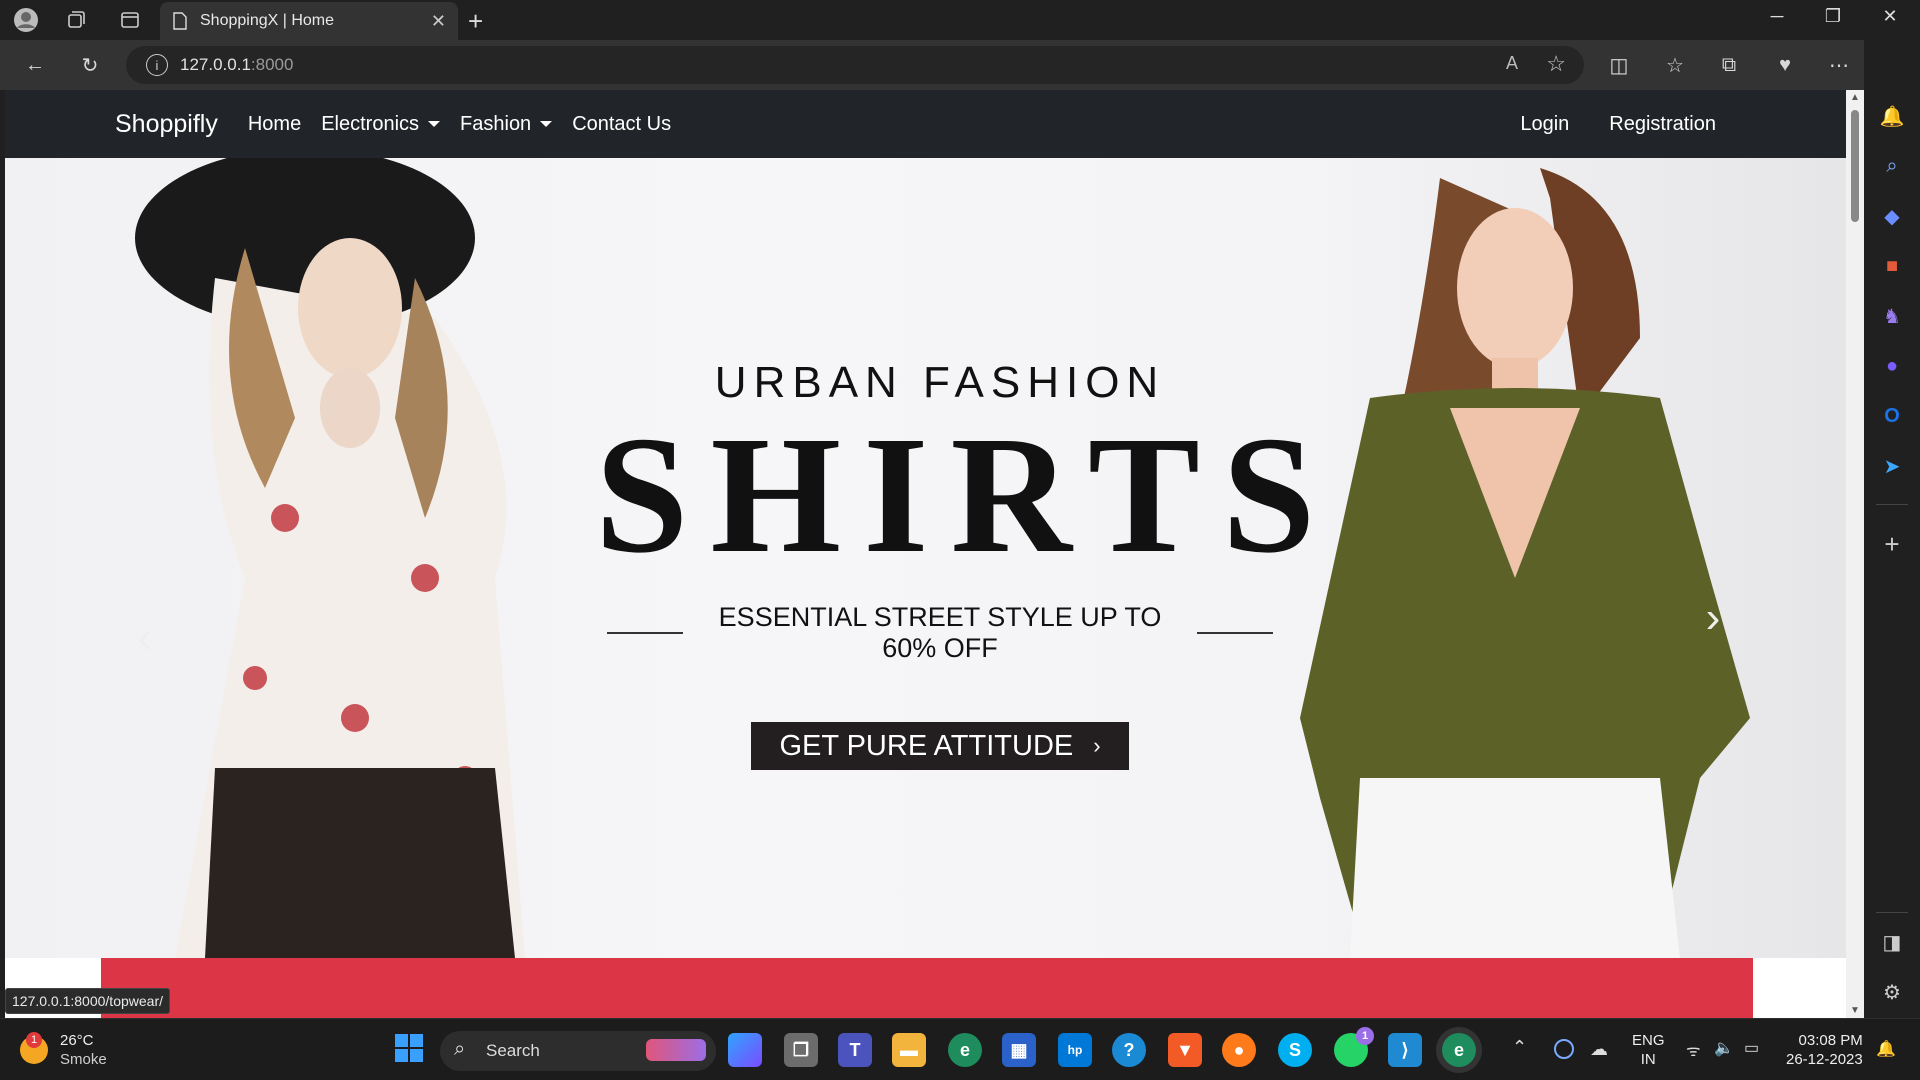 Image resolution: width=1920 pixels, height=1080 pixels. Describe the element at coordinates (1890, 16) in the screenshot. I see `close-window-icon: ✕` at that location.